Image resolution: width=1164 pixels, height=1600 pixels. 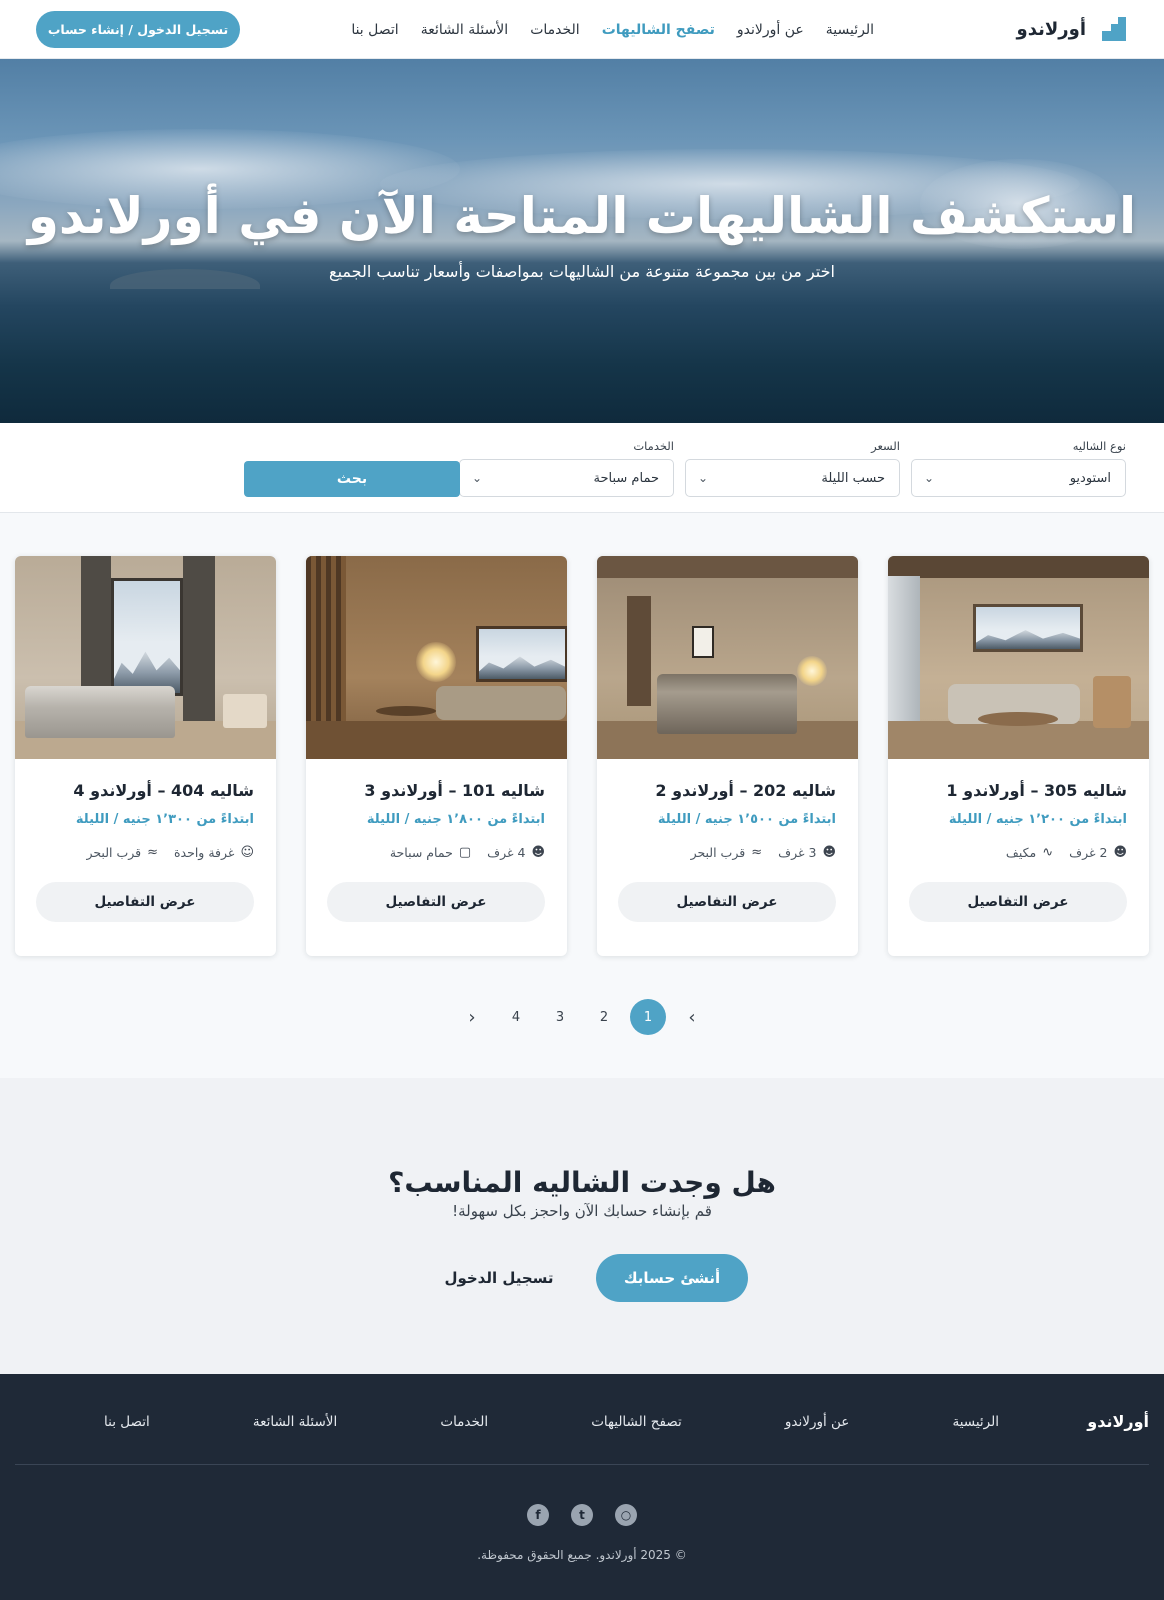 I want to click on services-select: حمام سباحة ⌄, so click(x=566, y=478).